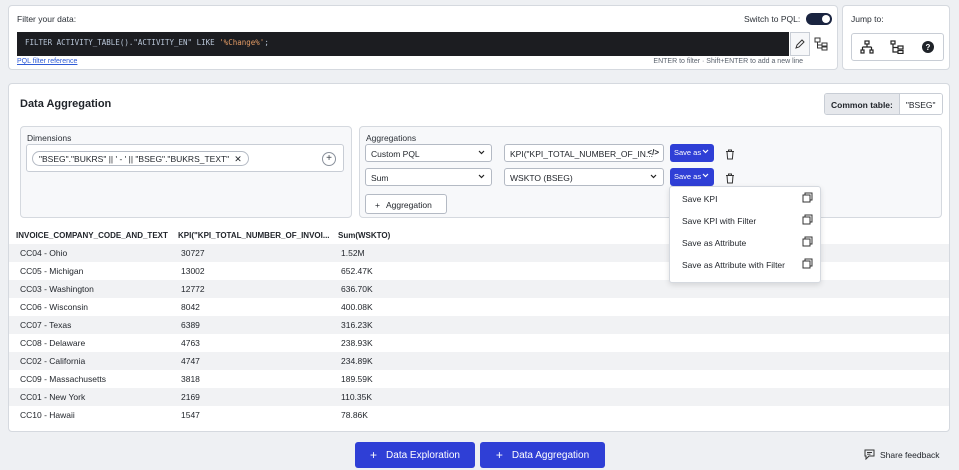 The height and width of the screenshot is (470, 959). Describe the element at coordinates (428, 177) in the screenshot. I see `aggregation-function-select: Sum` at that location.